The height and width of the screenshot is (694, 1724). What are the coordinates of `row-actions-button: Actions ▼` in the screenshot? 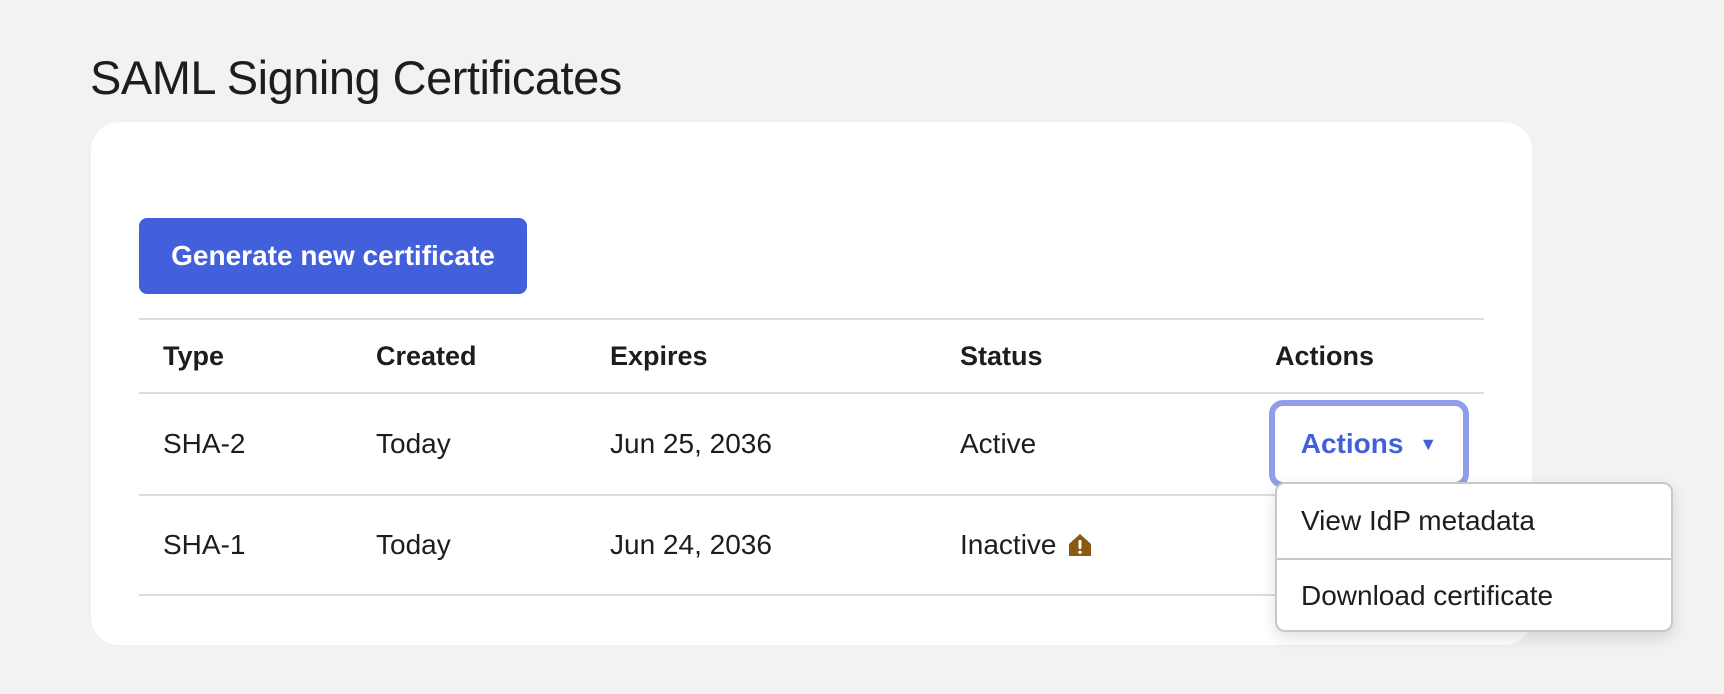 It's located at (1369, 444).